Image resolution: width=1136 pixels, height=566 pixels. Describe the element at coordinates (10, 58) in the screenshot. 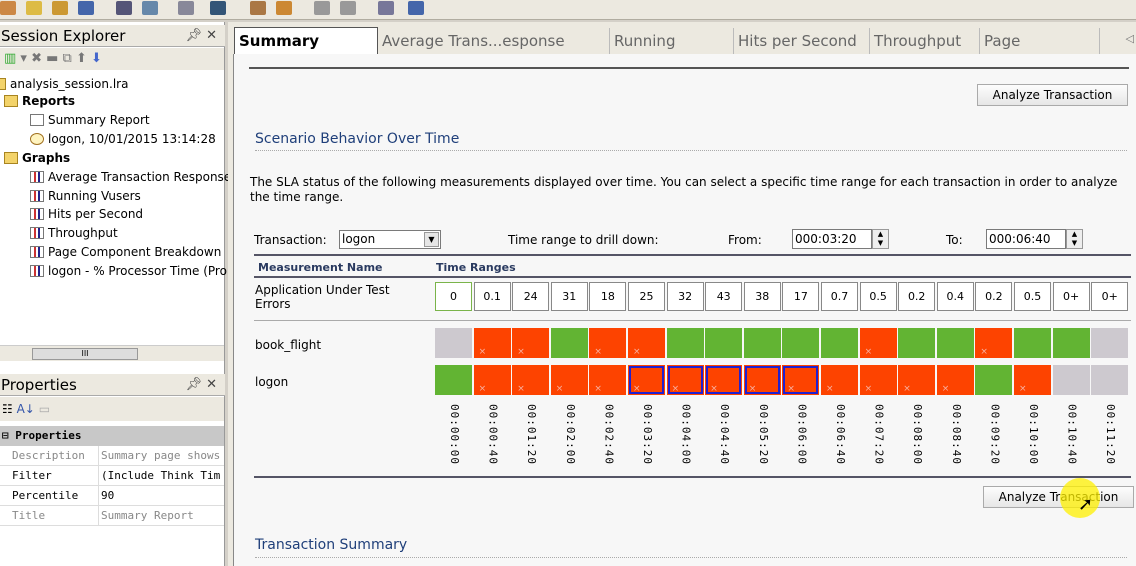

I see `add-icon: ▥` at that location.